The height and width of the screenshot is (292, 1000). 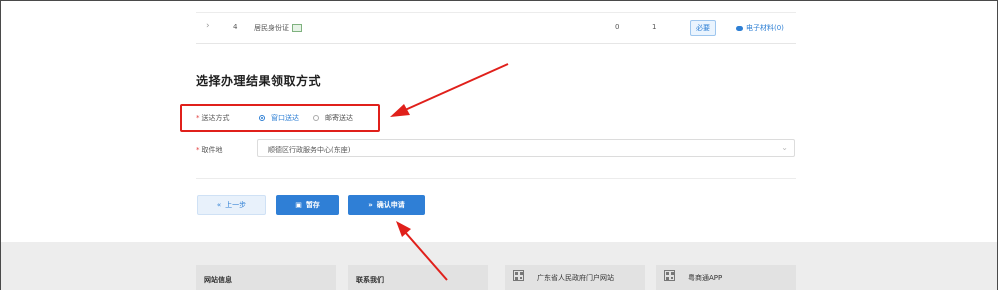 I want to click on required-badge: 必要, so click(x=703, y=28).